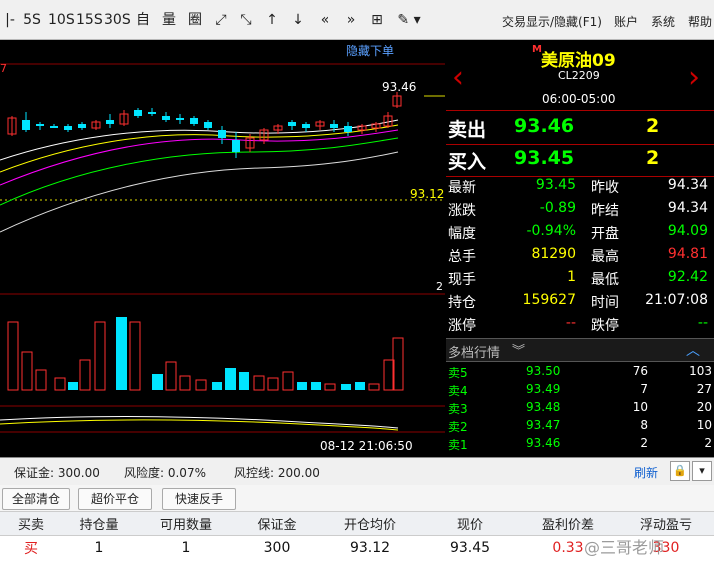  Describe the element at coordinates (568, 523) in the screenshot. I see `col-header: 盈利价差` at that location.